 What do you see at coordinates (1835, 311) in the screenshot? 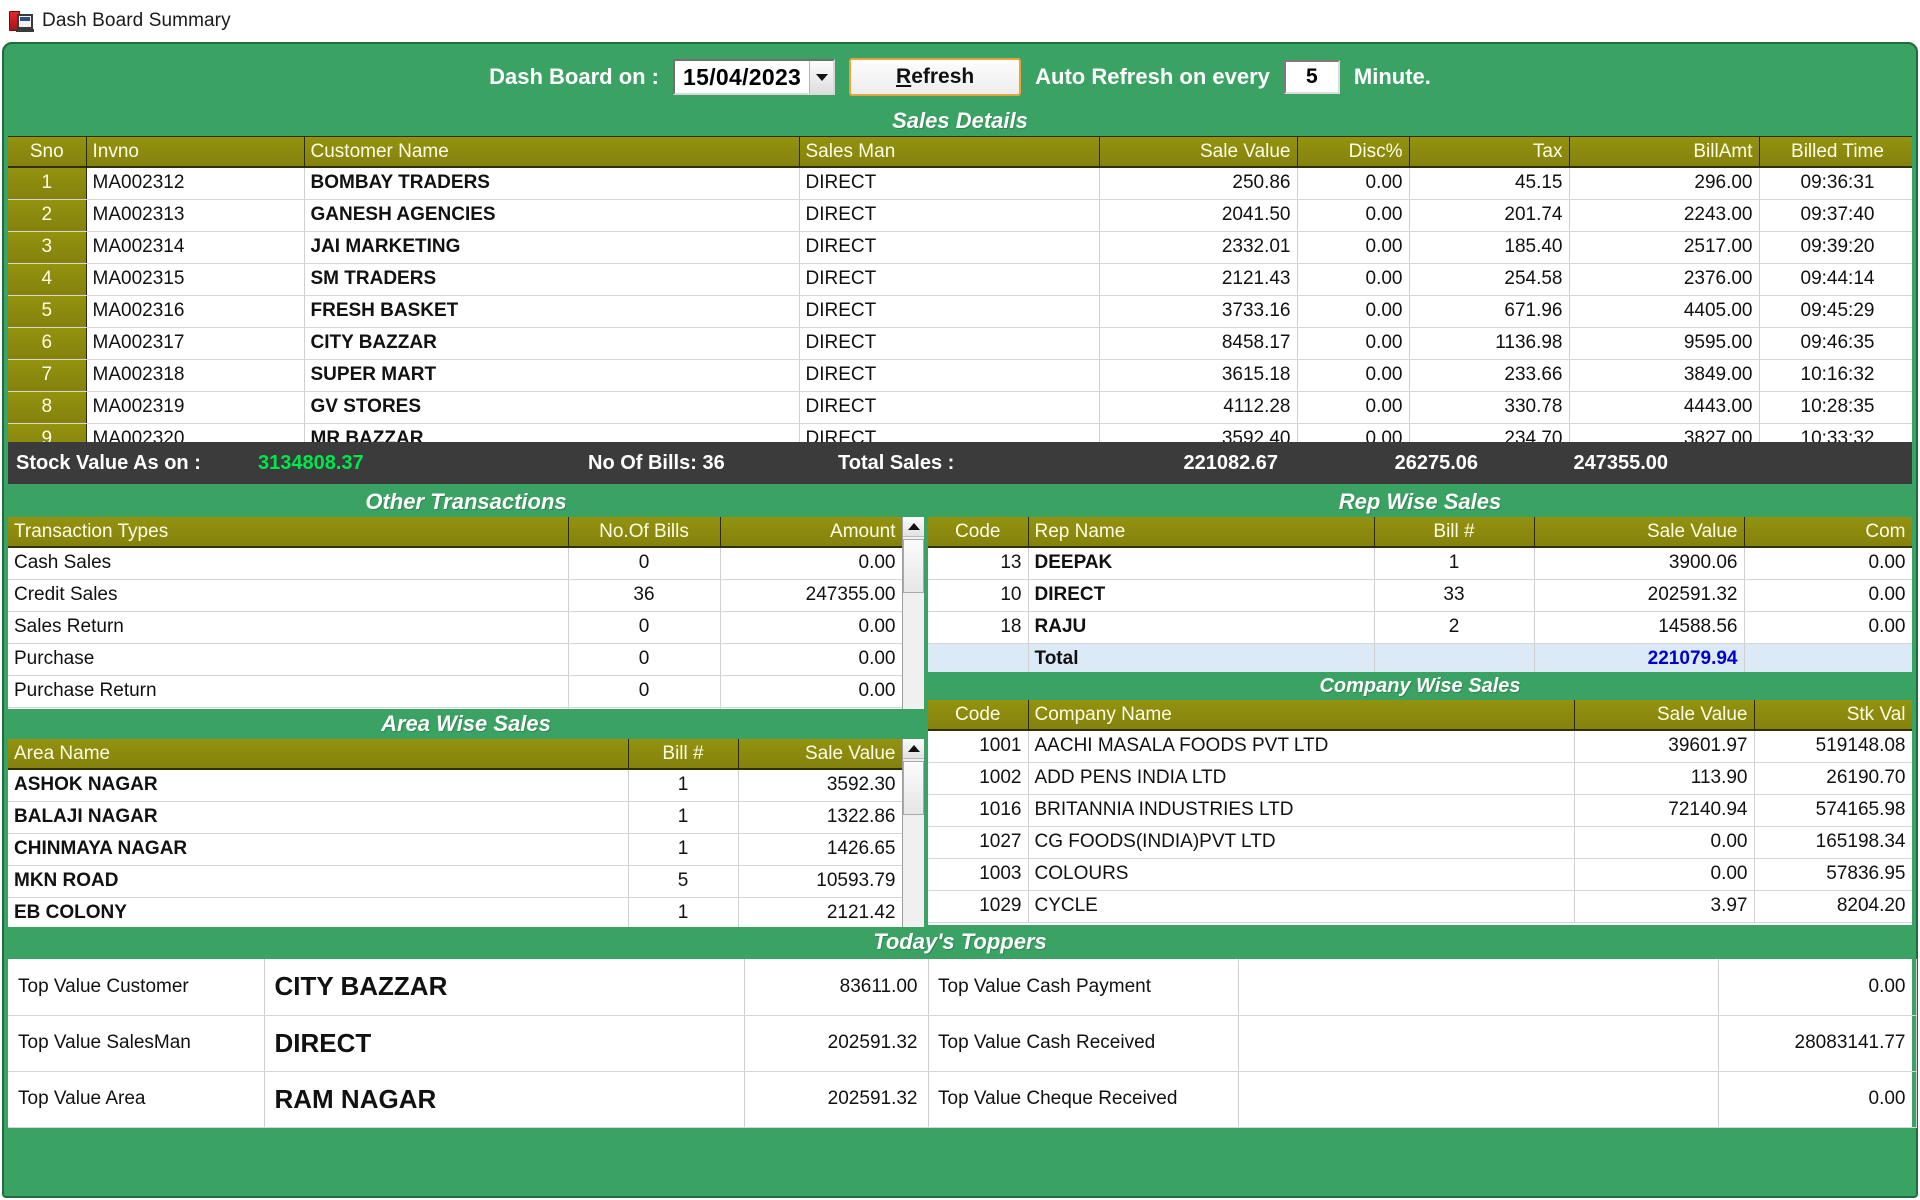
I see `cell-billed-time: 09:45:29` at bounding box center [1835, 311].